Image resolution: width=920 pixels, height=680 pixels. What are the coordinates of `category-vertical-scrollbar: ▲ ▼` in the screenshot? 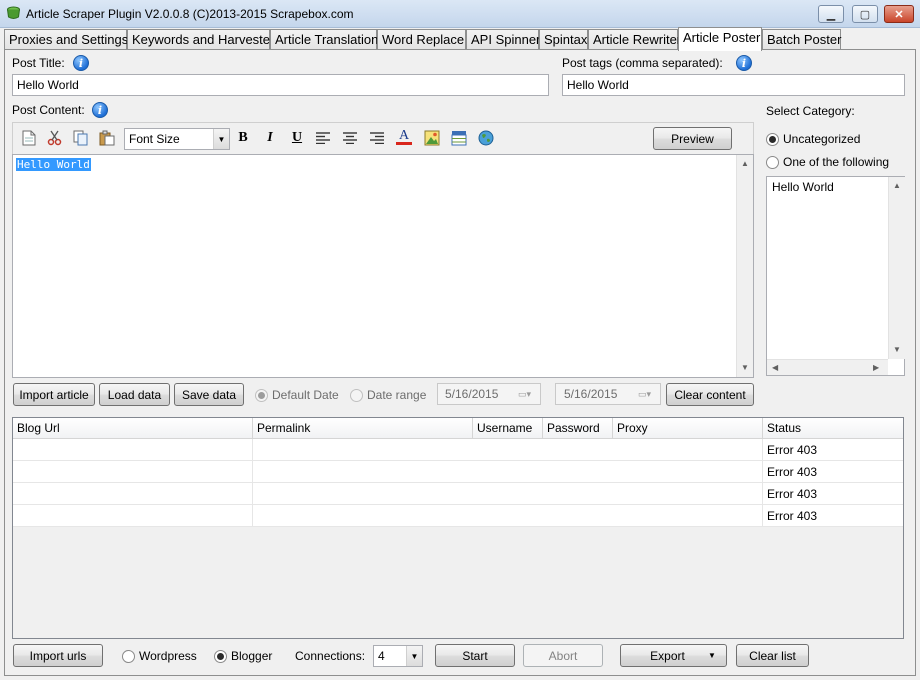 It's located at (896, 268).